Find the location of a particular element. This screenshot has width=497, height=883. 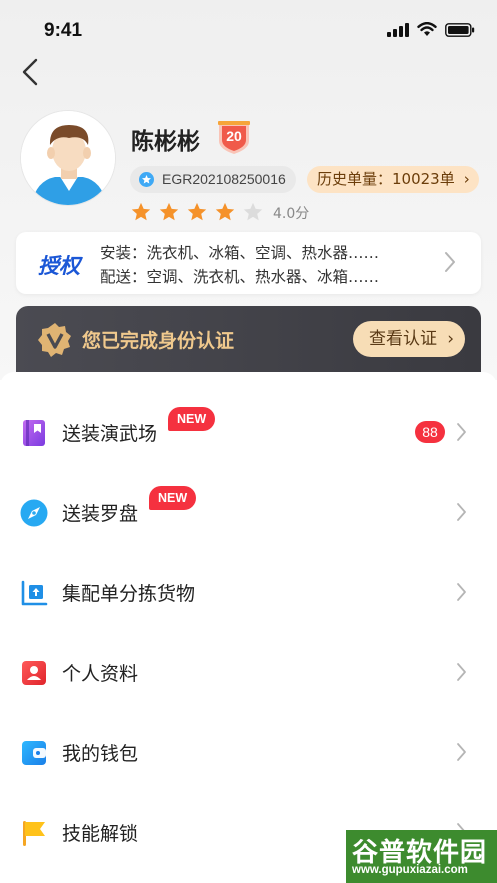

menu-item-compass: 送装罗盘 NEW is located at coordinates (248, 514).